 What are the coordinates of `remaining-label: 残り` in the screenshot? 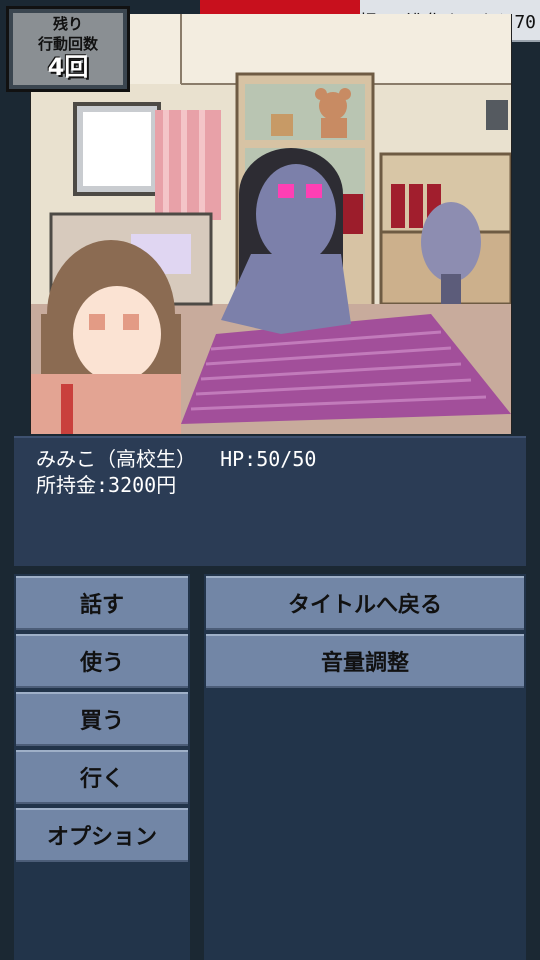 It's located at (67, 24).